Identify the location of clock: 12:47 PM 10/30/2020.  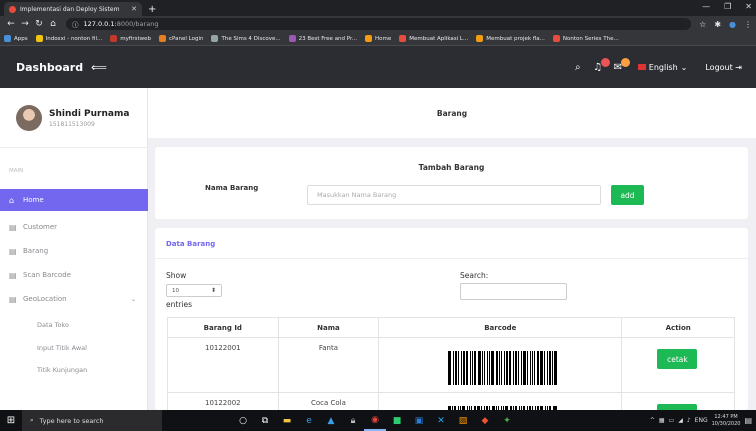
(726, 421).